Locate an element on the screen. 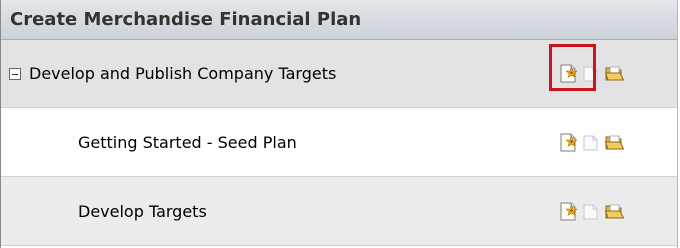  highlight-box is located at coordinates (572, 67).